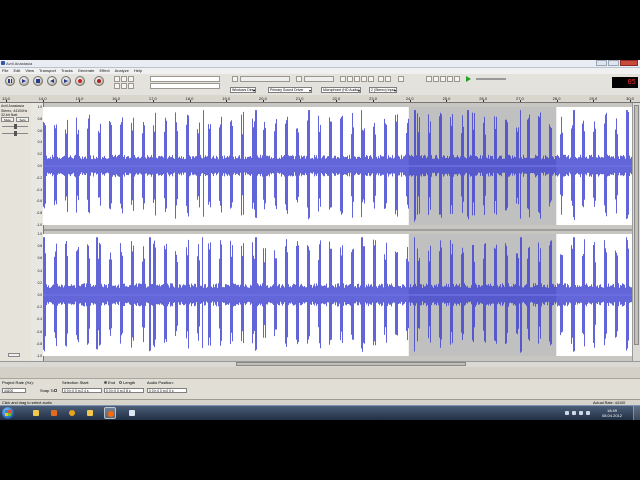 The width and height of the screenshot is (640, 480). Describe the element at coordinates (290, 90) in the screenshot. I see `output-device-select: Primary Sound Driver` at that location.